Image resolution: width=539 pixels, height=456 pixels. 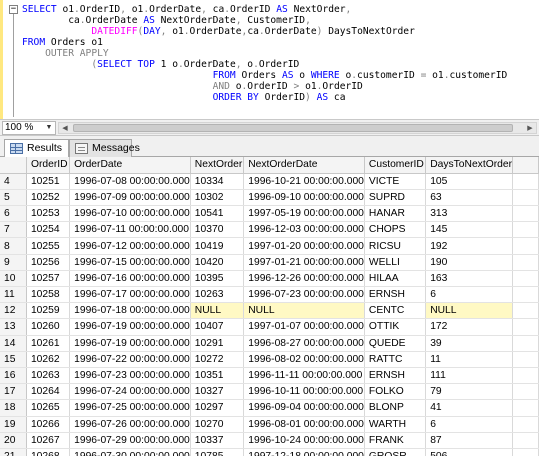 What do you see at coordinates (130, 408) in the screenshot?
I see `table-cell: 1996-07-25 00:00:00.000` at bounding box center [130, 408].